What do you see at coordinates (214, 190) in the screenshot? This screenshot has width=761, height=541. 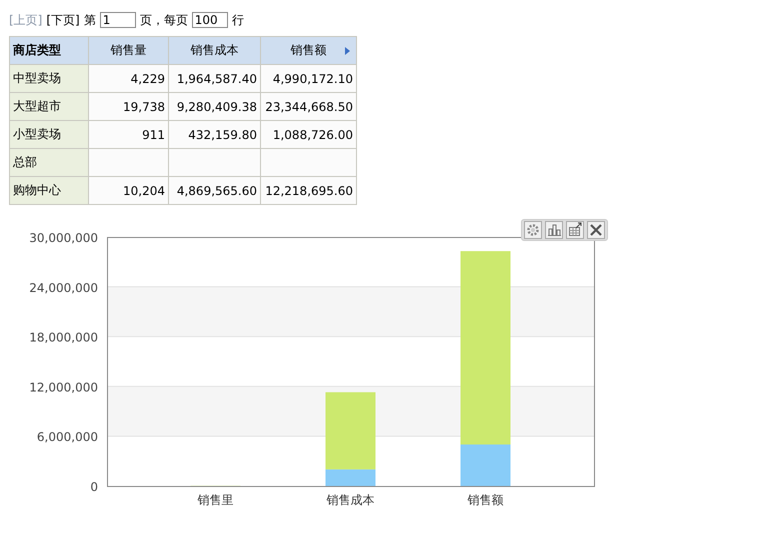 I see `table-cell: 4,869,565.60` at bounding box center [214, 190].